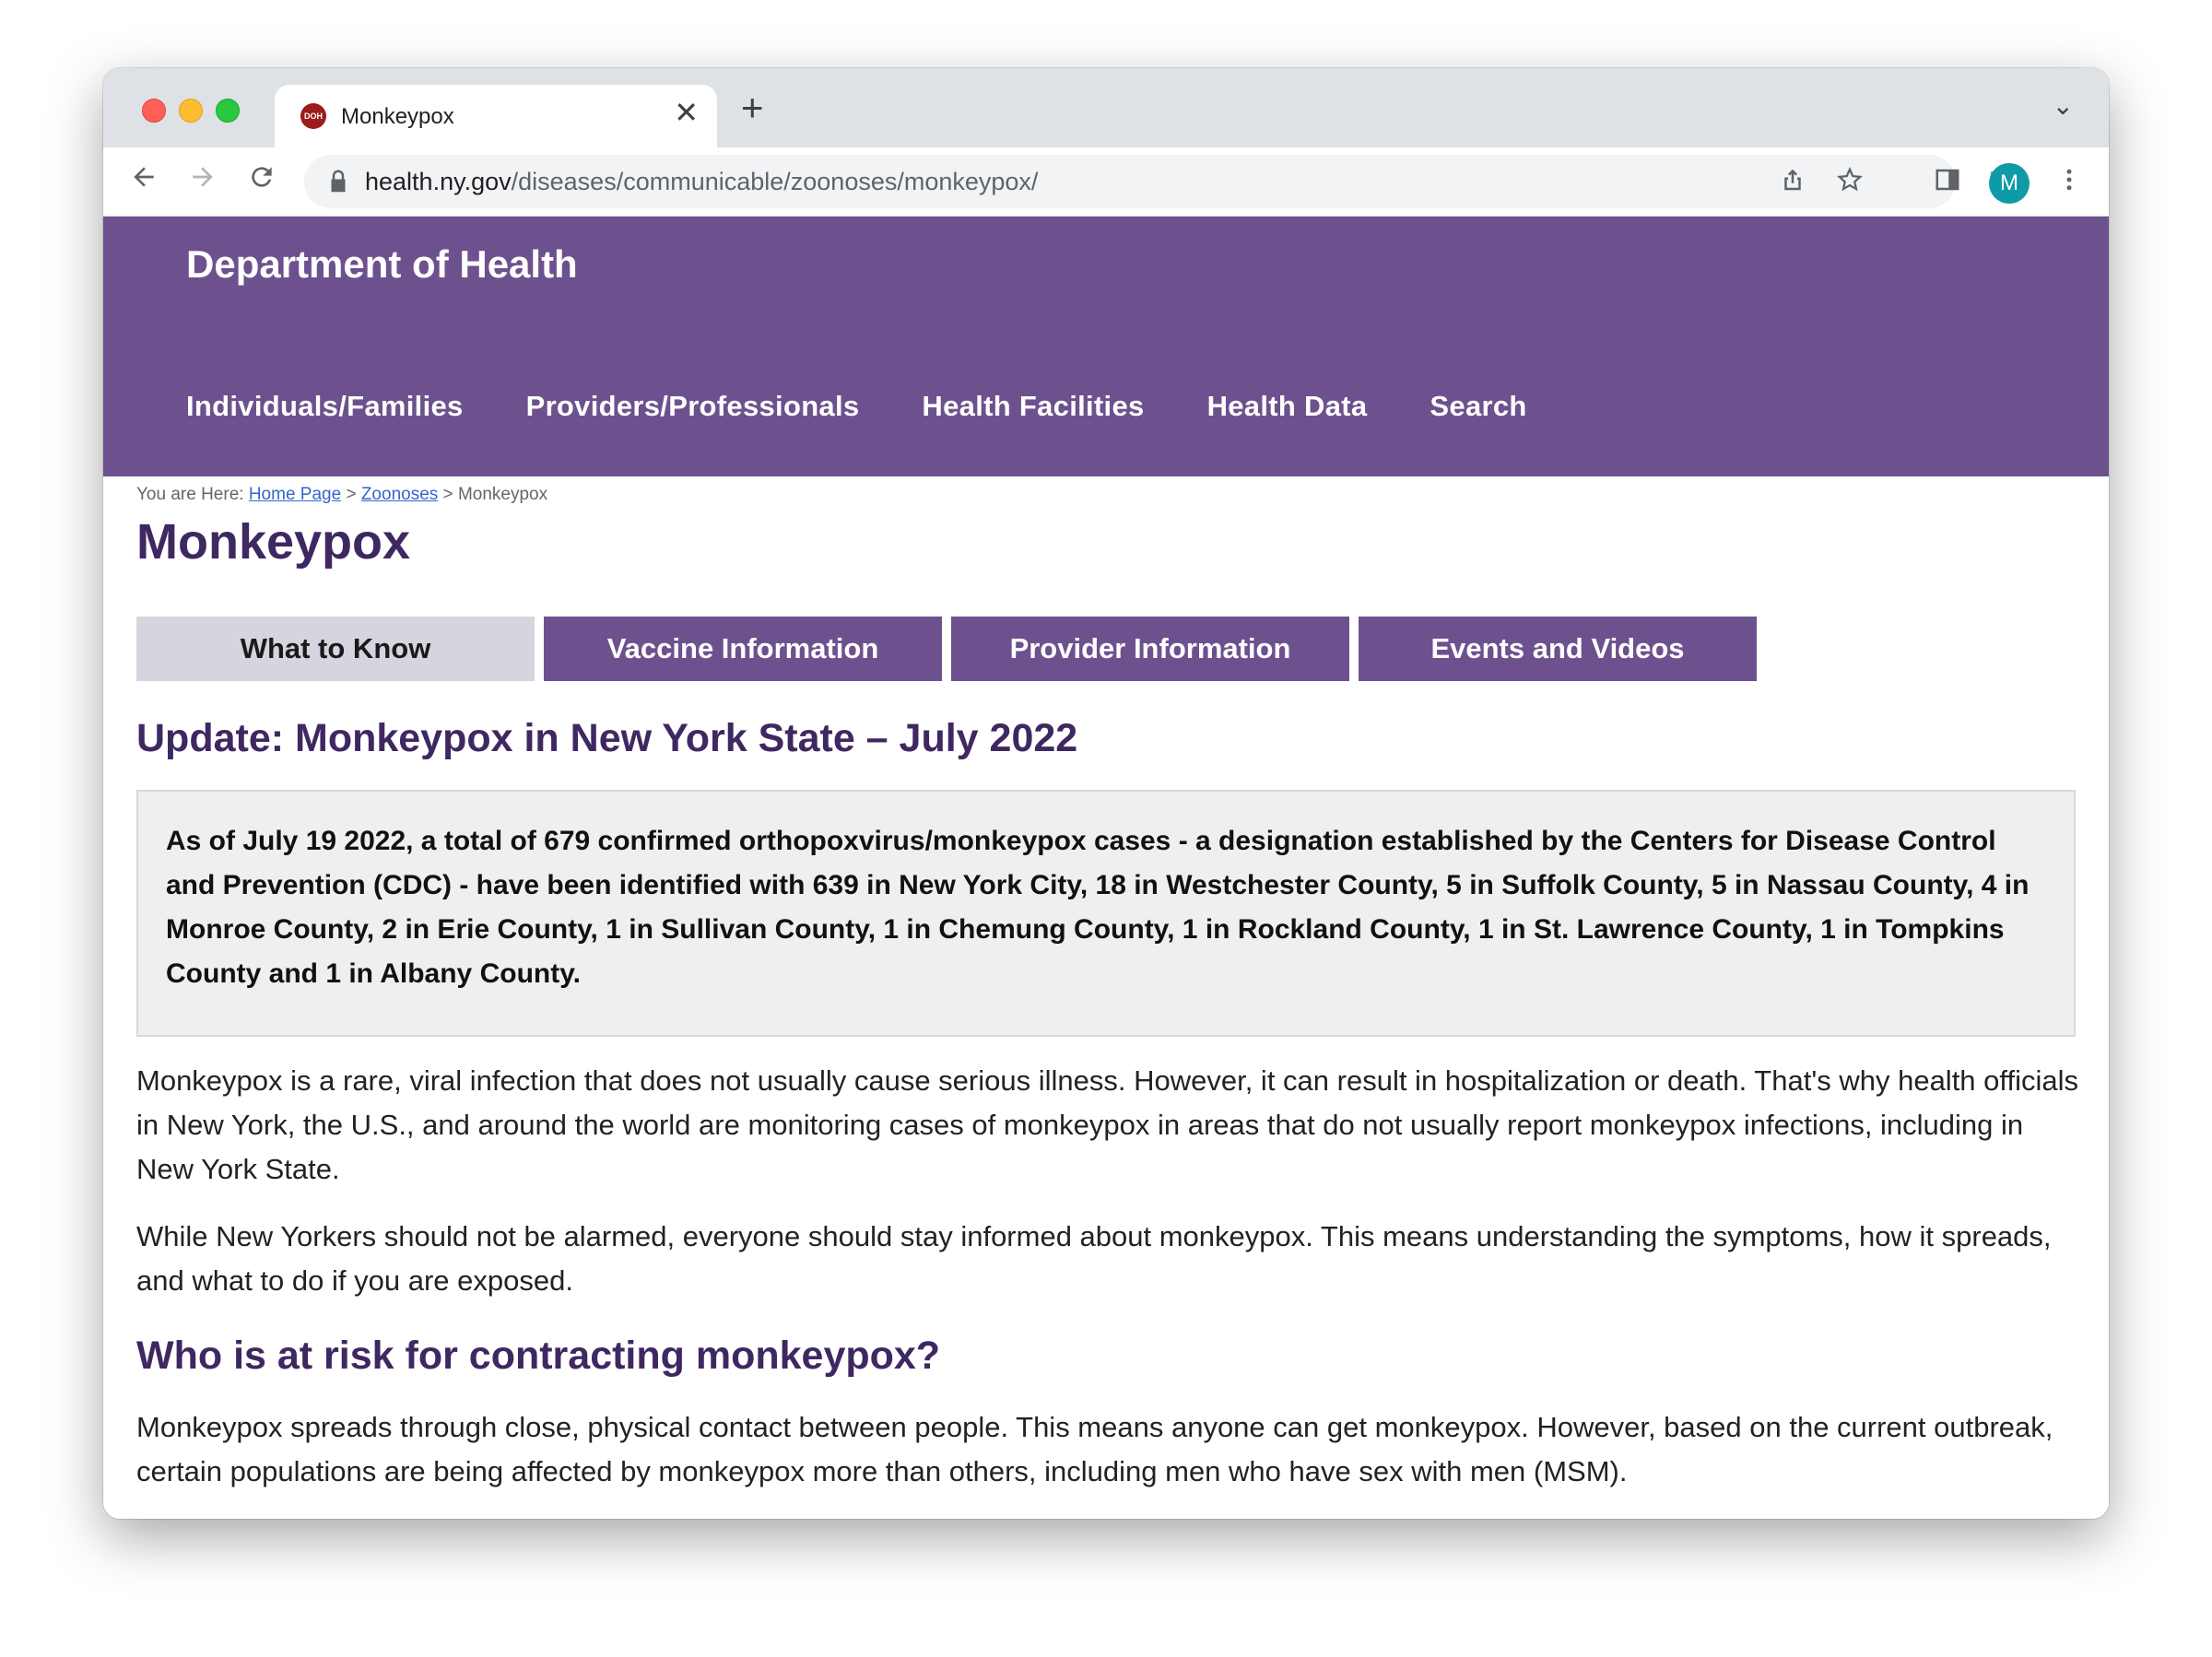 Image resolution: width=2212 pixels, height=1657 pixels. Describe the element at coordinates (1792, 184) in the screenshot. I see `share-icon` at that location.